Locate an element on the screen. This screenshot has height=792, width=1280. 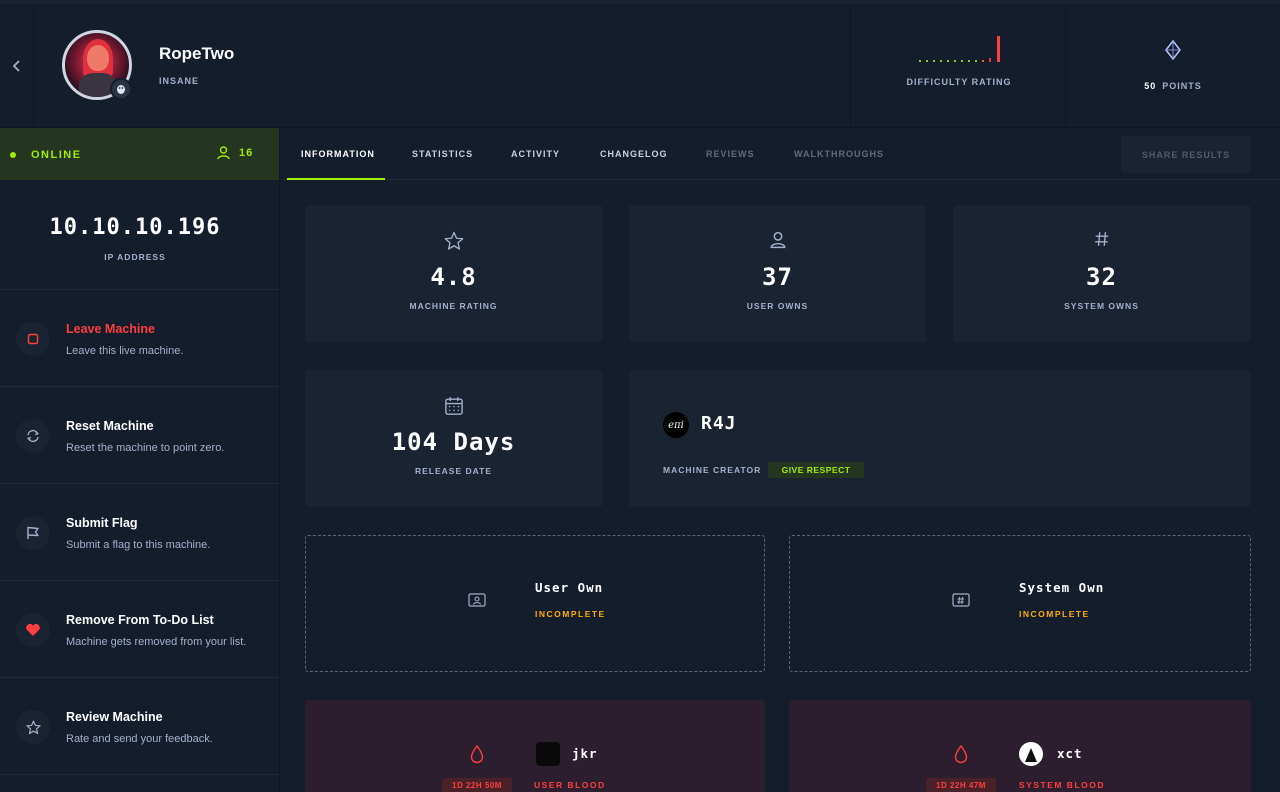
machine-rating-card: 4.8 MACHINE RATING is located at coordinates (453, 273).